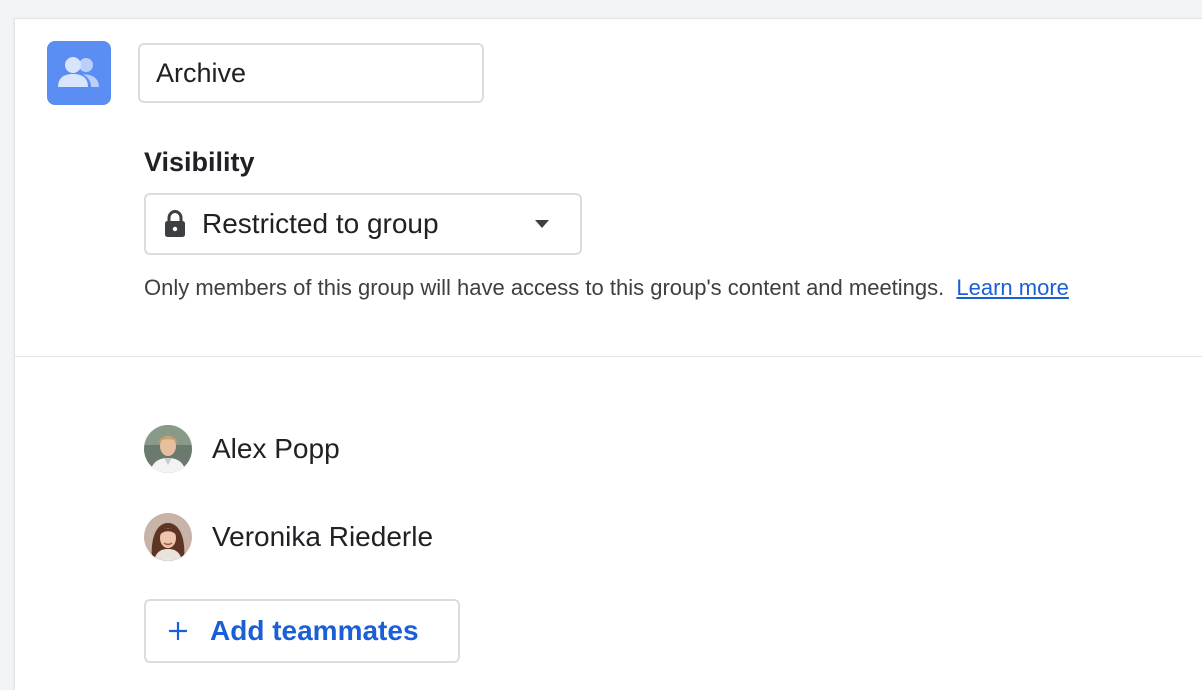  Describe the element at coordinates (1012, 287) in the screenshot. I see `learn-more-link: Learn more` at that location.